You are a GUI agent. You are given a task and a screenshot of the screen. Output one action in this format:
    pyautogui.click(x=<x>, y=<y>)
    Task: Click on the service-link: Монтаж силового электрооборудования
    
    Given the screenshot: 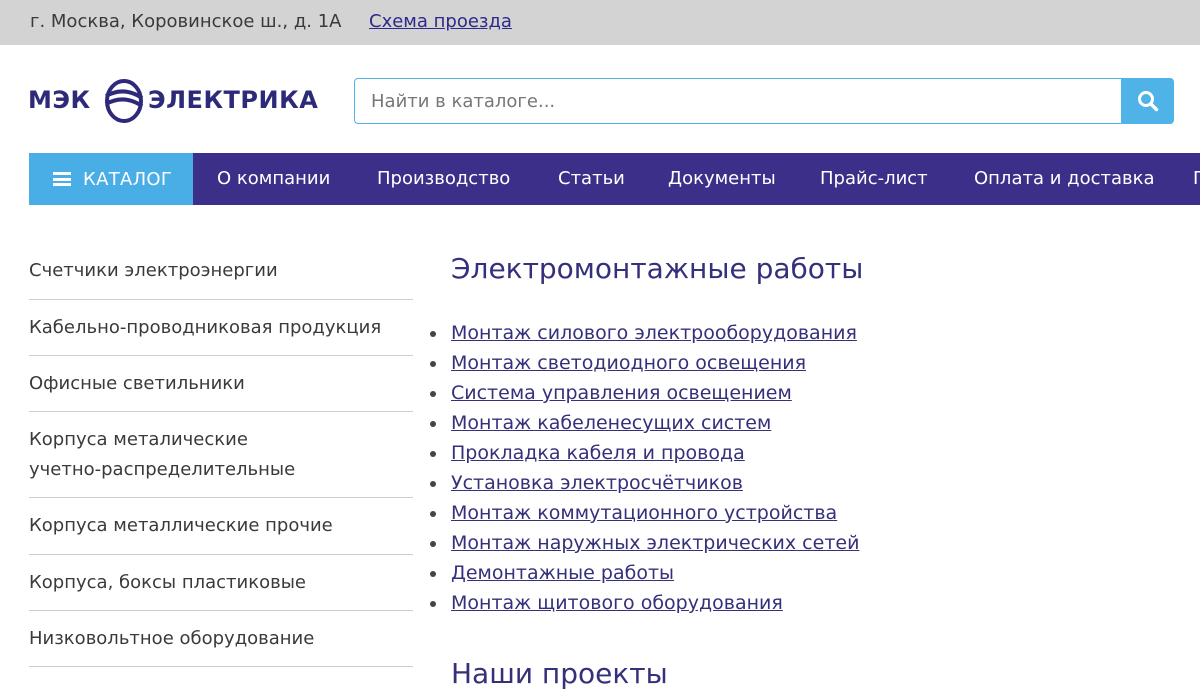 What is the action you would take?
    pyautogui.click(x=654, y=333)
    